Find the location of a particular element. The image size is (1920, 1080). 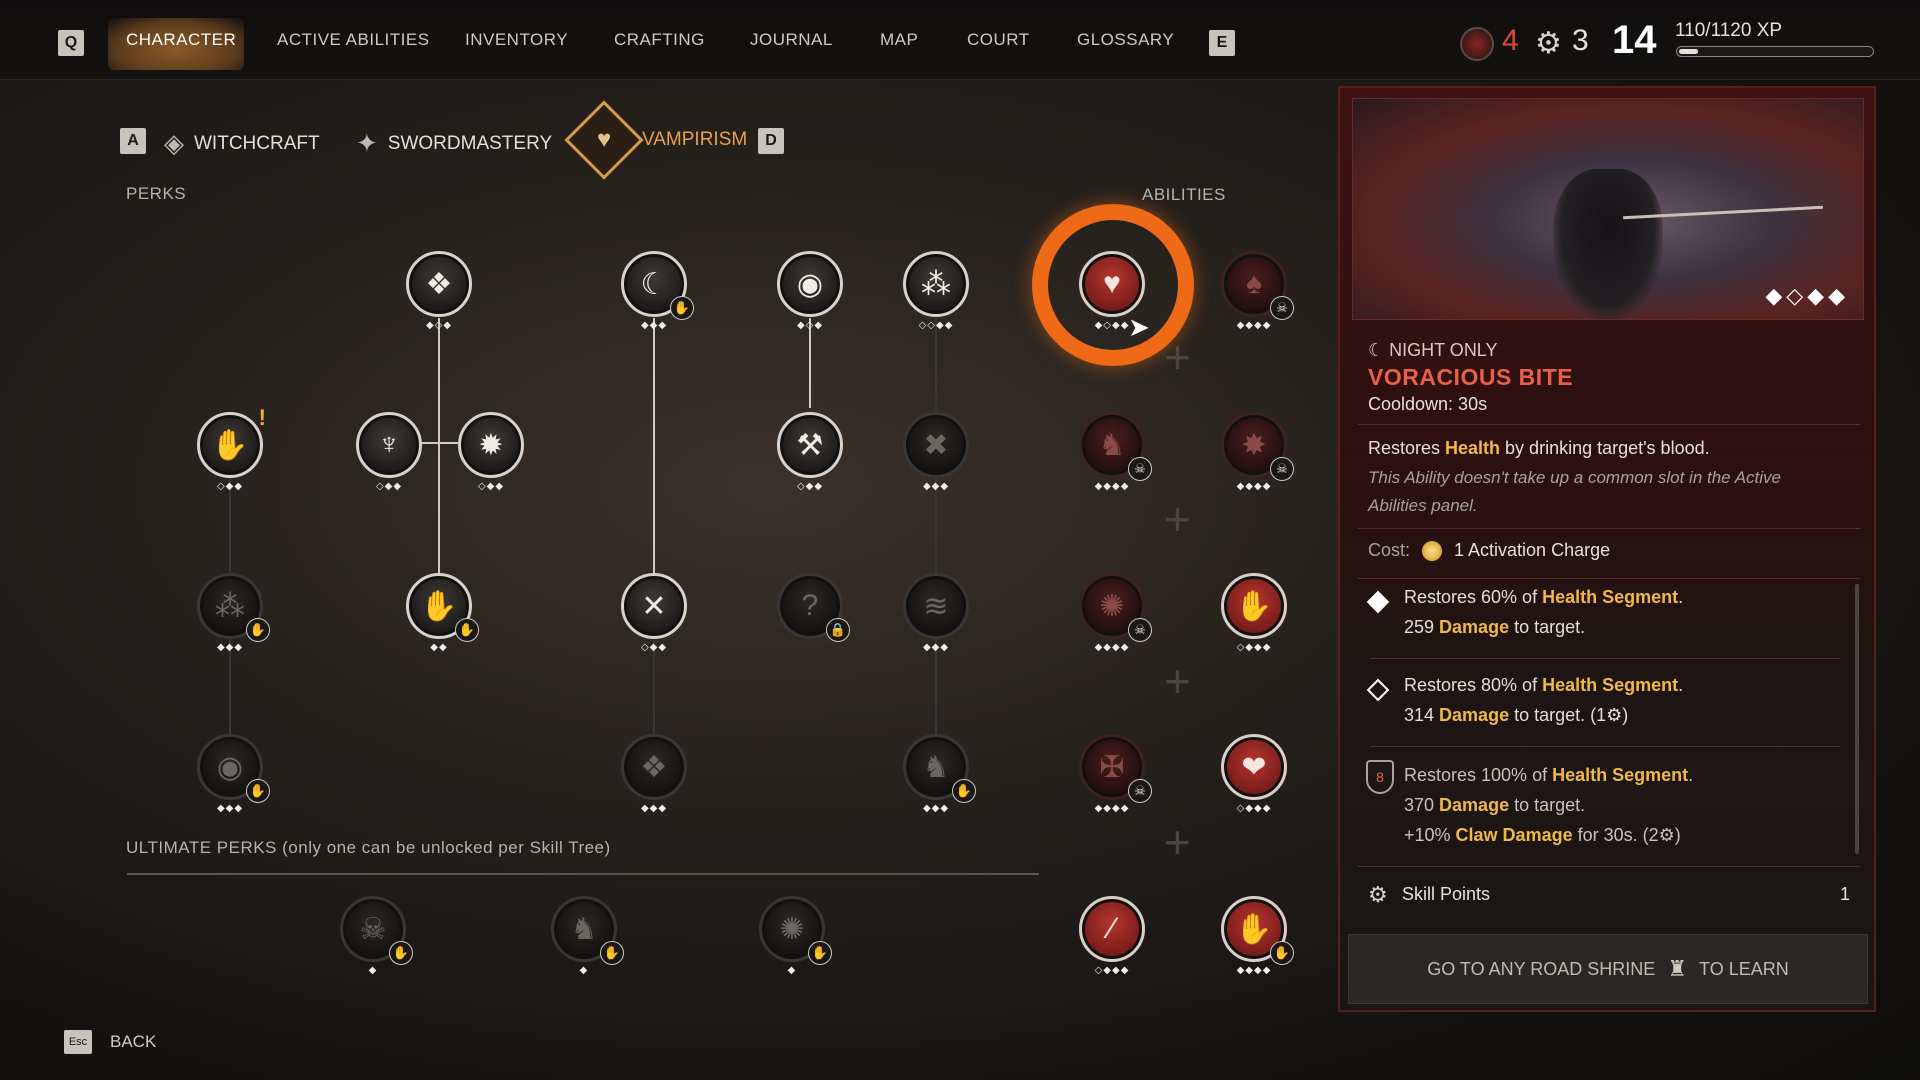

perk-node-sun: ✹ ◇◆◆ is located at coordinates (491, 452).